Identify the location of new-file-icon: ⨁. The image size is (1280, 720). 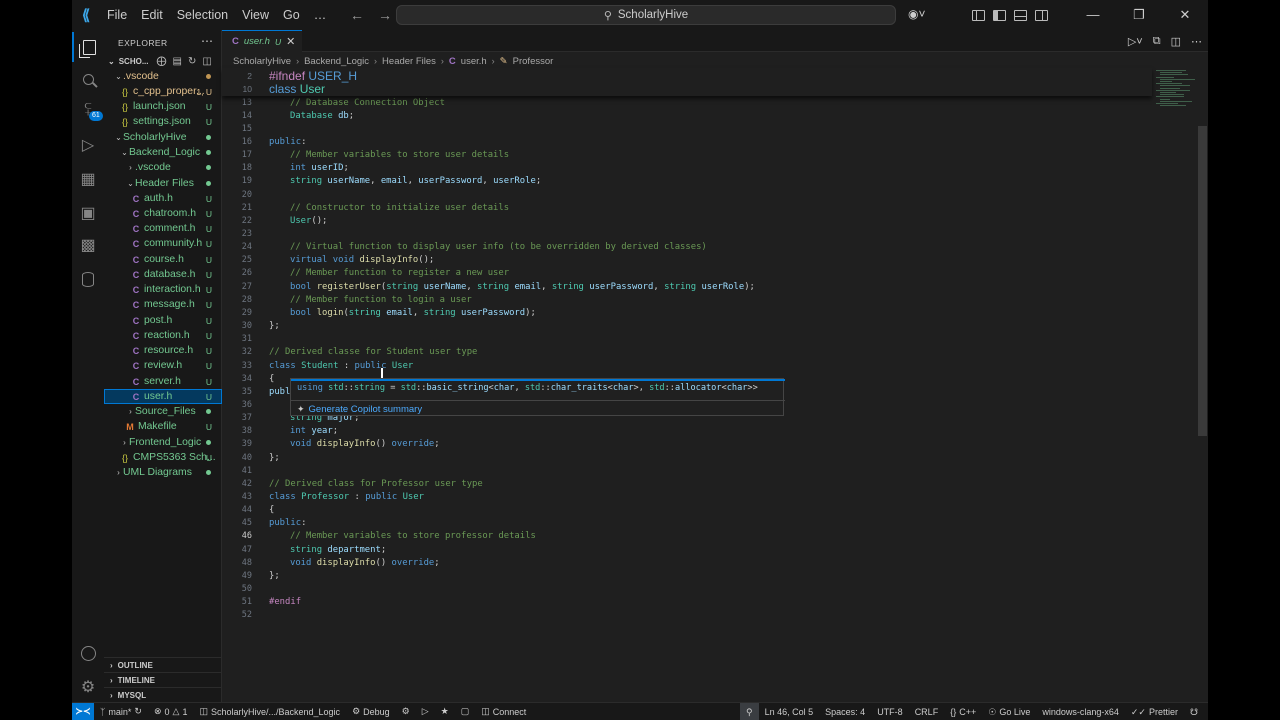
(161, 61).